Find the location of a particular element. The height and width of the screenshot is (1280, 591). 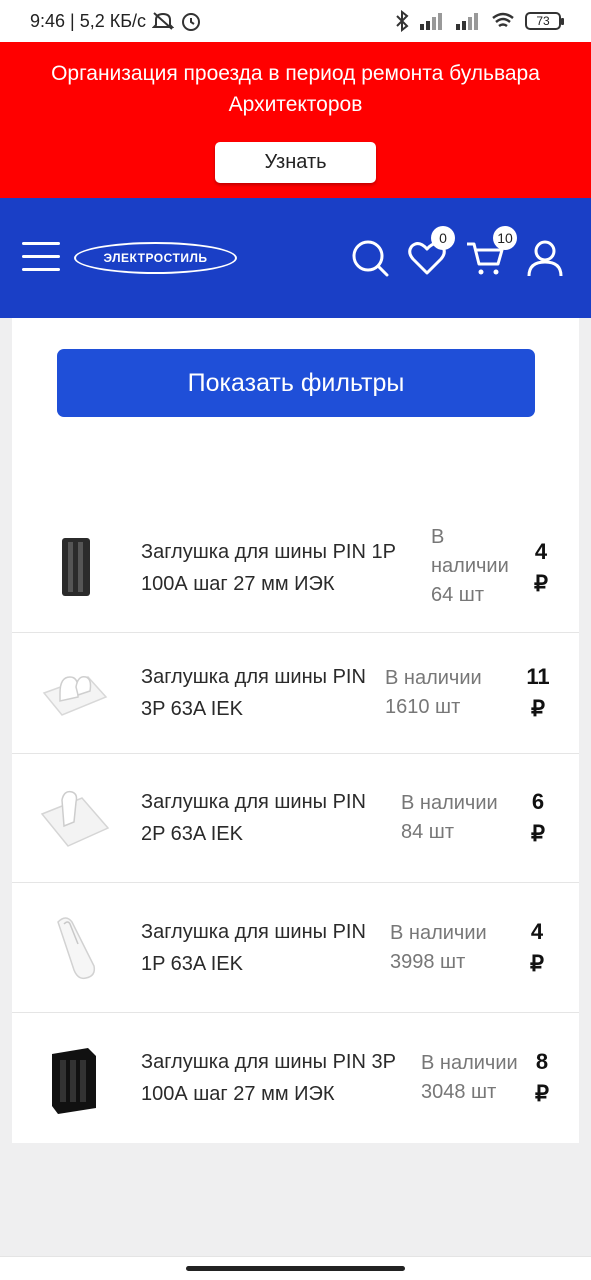

favorites-button: 0 is located at coordinates (431, 252).